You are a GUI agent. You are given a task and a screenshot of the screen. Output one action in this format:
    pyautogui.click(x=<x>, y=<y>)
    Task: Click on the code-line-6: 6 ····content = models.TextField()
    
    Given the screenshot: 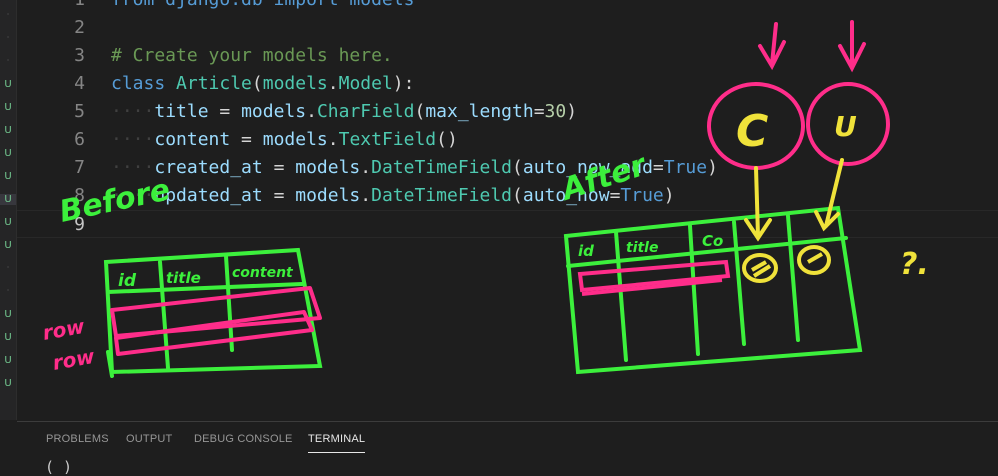 What is the action you would take?
    pyautogui.click(x=507, y=140)
    